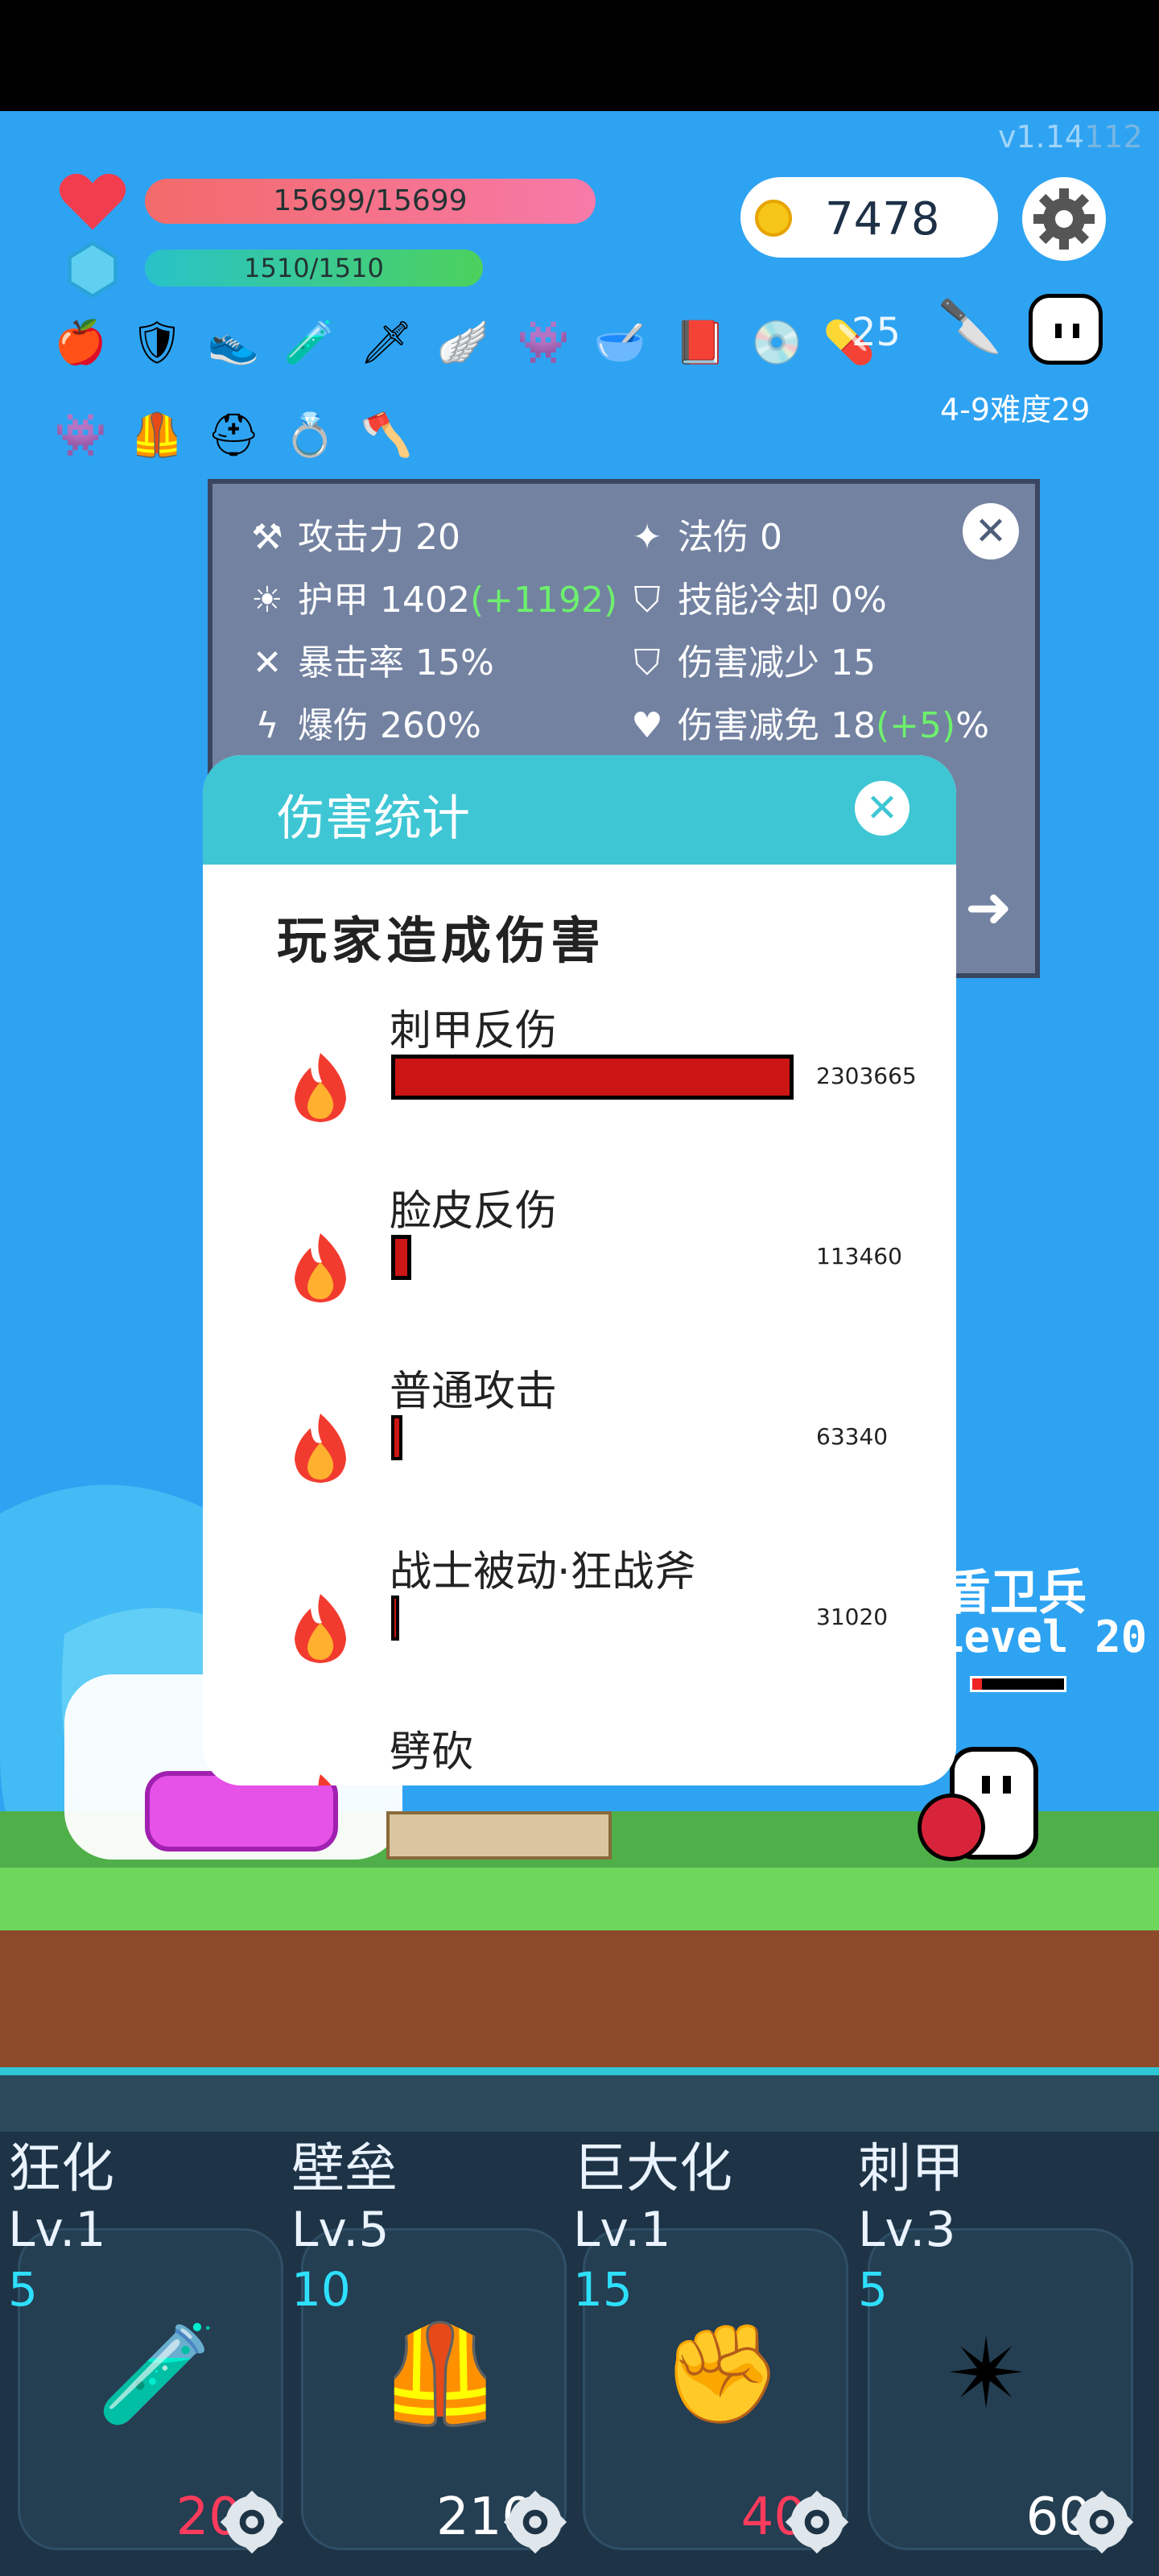 The width and height of the screenshot is (1159, 2576). What do you see at coordinates (647, 725) in the screenshot?
I see `heart-icon: ♥` at bounding box center [647, 725].